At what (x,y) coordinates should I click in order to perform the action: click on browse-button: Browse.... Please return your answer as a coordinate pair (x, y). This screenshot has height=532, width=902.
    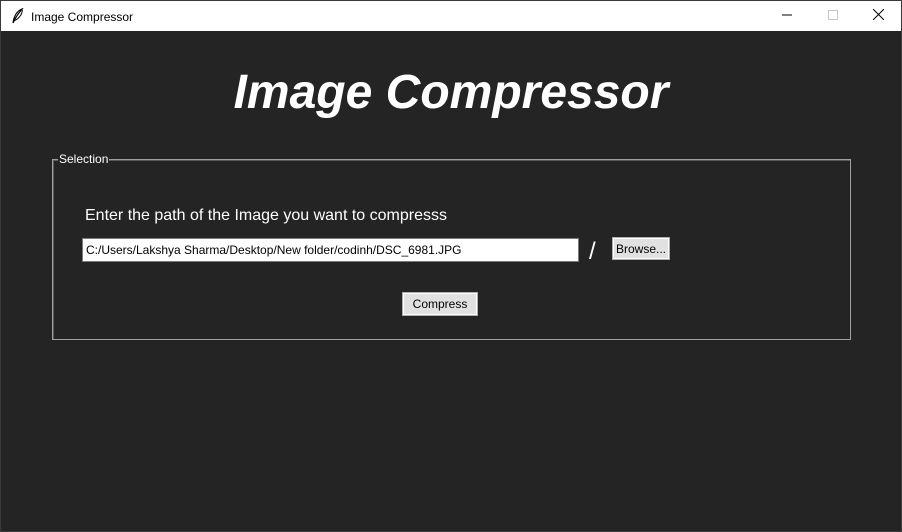
    Looking at the image, I should click on (641, 248).